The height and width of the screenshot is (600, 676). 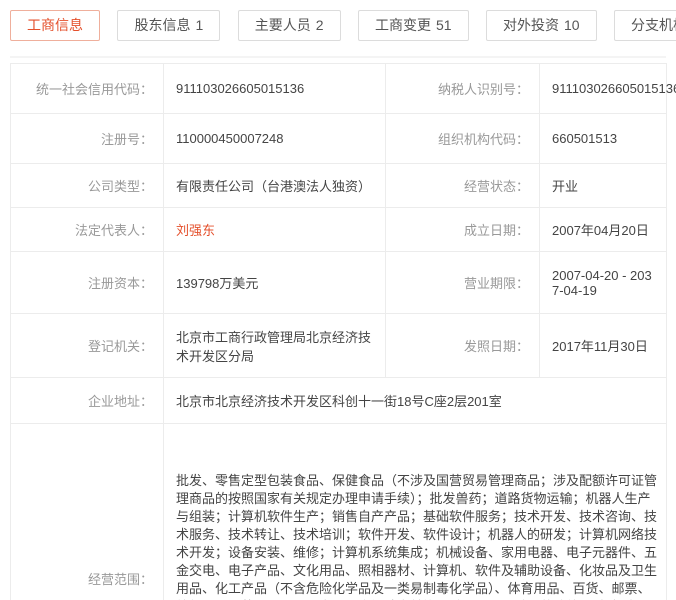 I want to click on tab-shareholders: 股东信息 1, so click(x=169, y=25).